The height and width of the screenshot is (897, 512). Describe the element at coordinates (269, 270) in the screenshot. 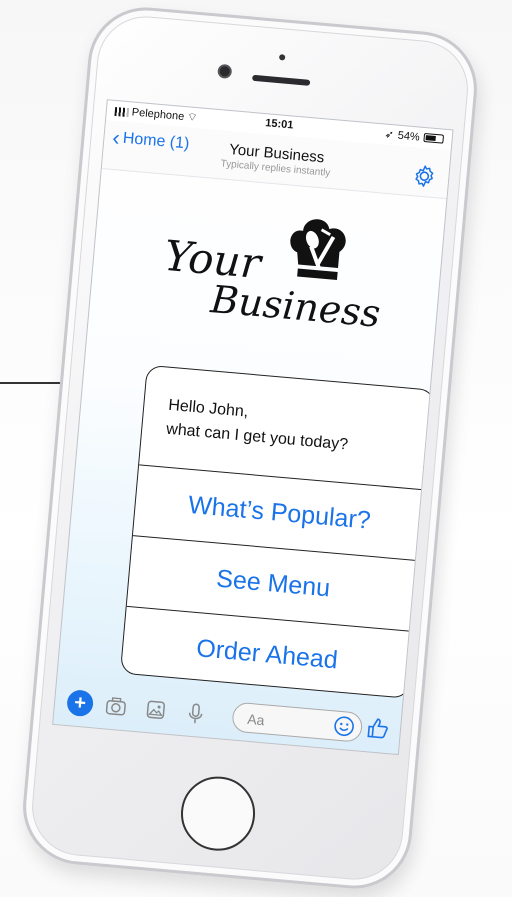

I see `business-logo: Your Business` at that location.